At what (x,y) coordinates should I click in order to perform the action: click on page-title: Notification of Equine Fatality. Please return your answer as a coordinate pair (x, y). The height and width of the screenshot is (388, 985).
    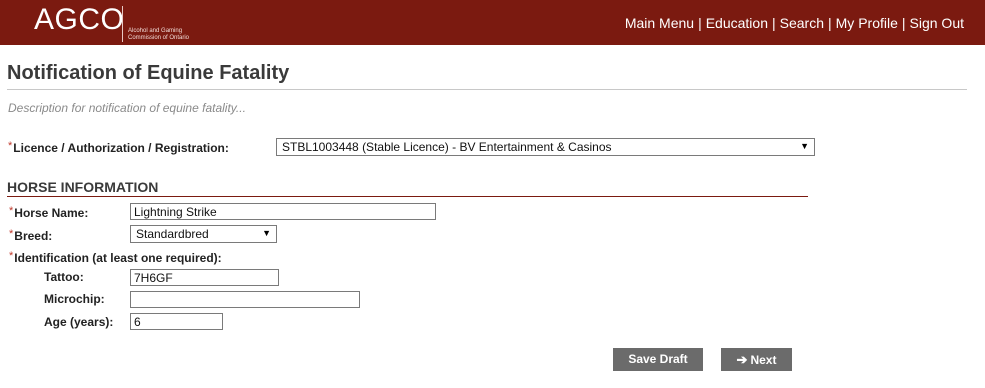
    Looking at the image, I should click on (148, 73).